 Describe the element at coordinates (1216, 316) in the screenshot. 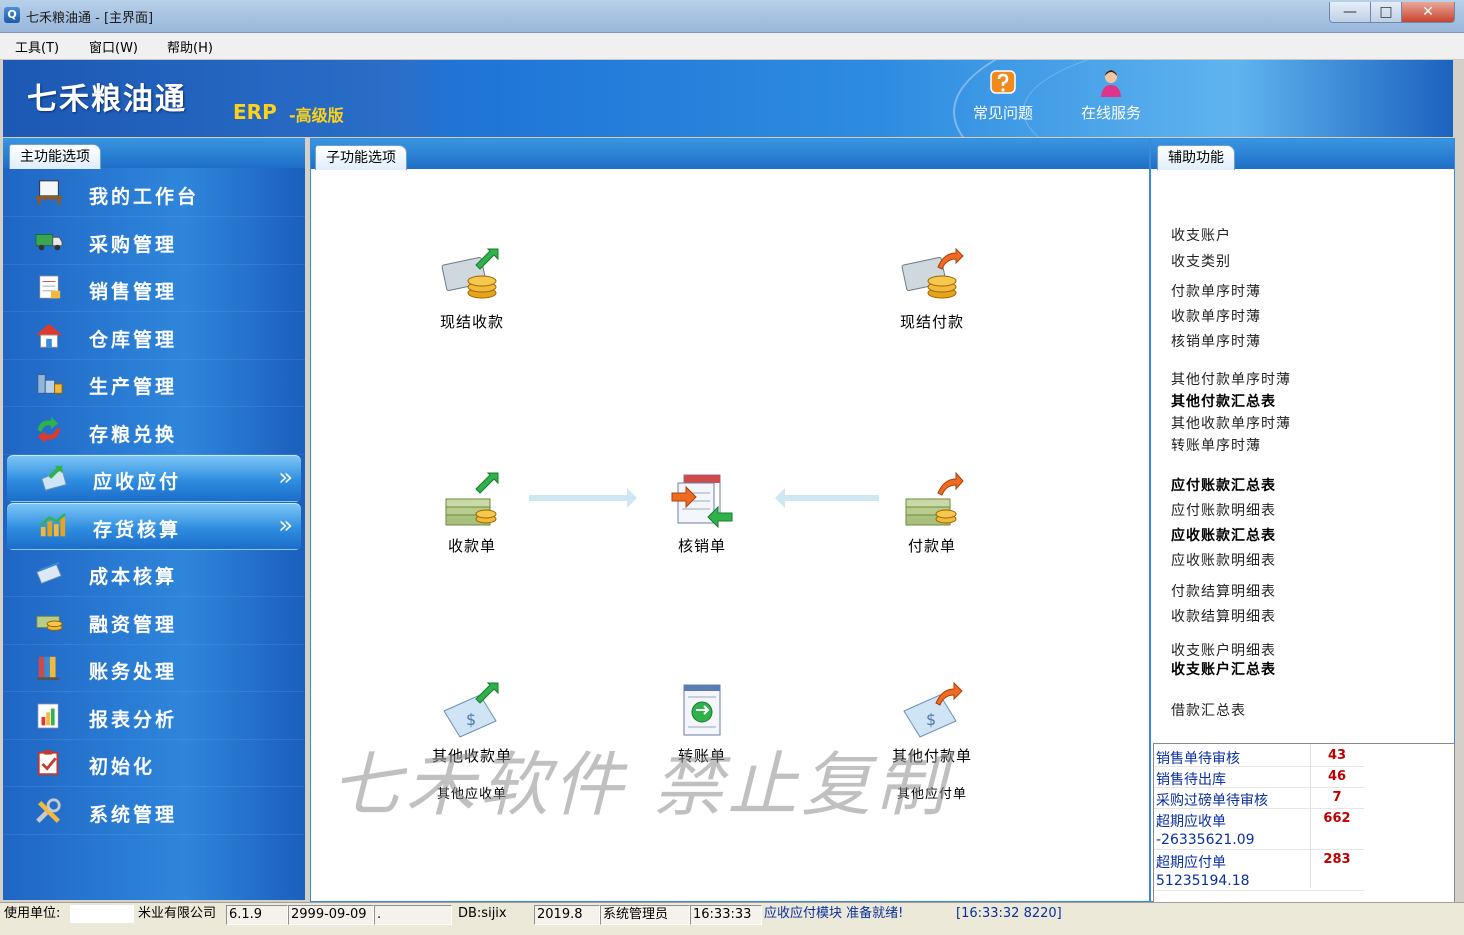

I see `aux-link: 收款单序时薄` at that location.